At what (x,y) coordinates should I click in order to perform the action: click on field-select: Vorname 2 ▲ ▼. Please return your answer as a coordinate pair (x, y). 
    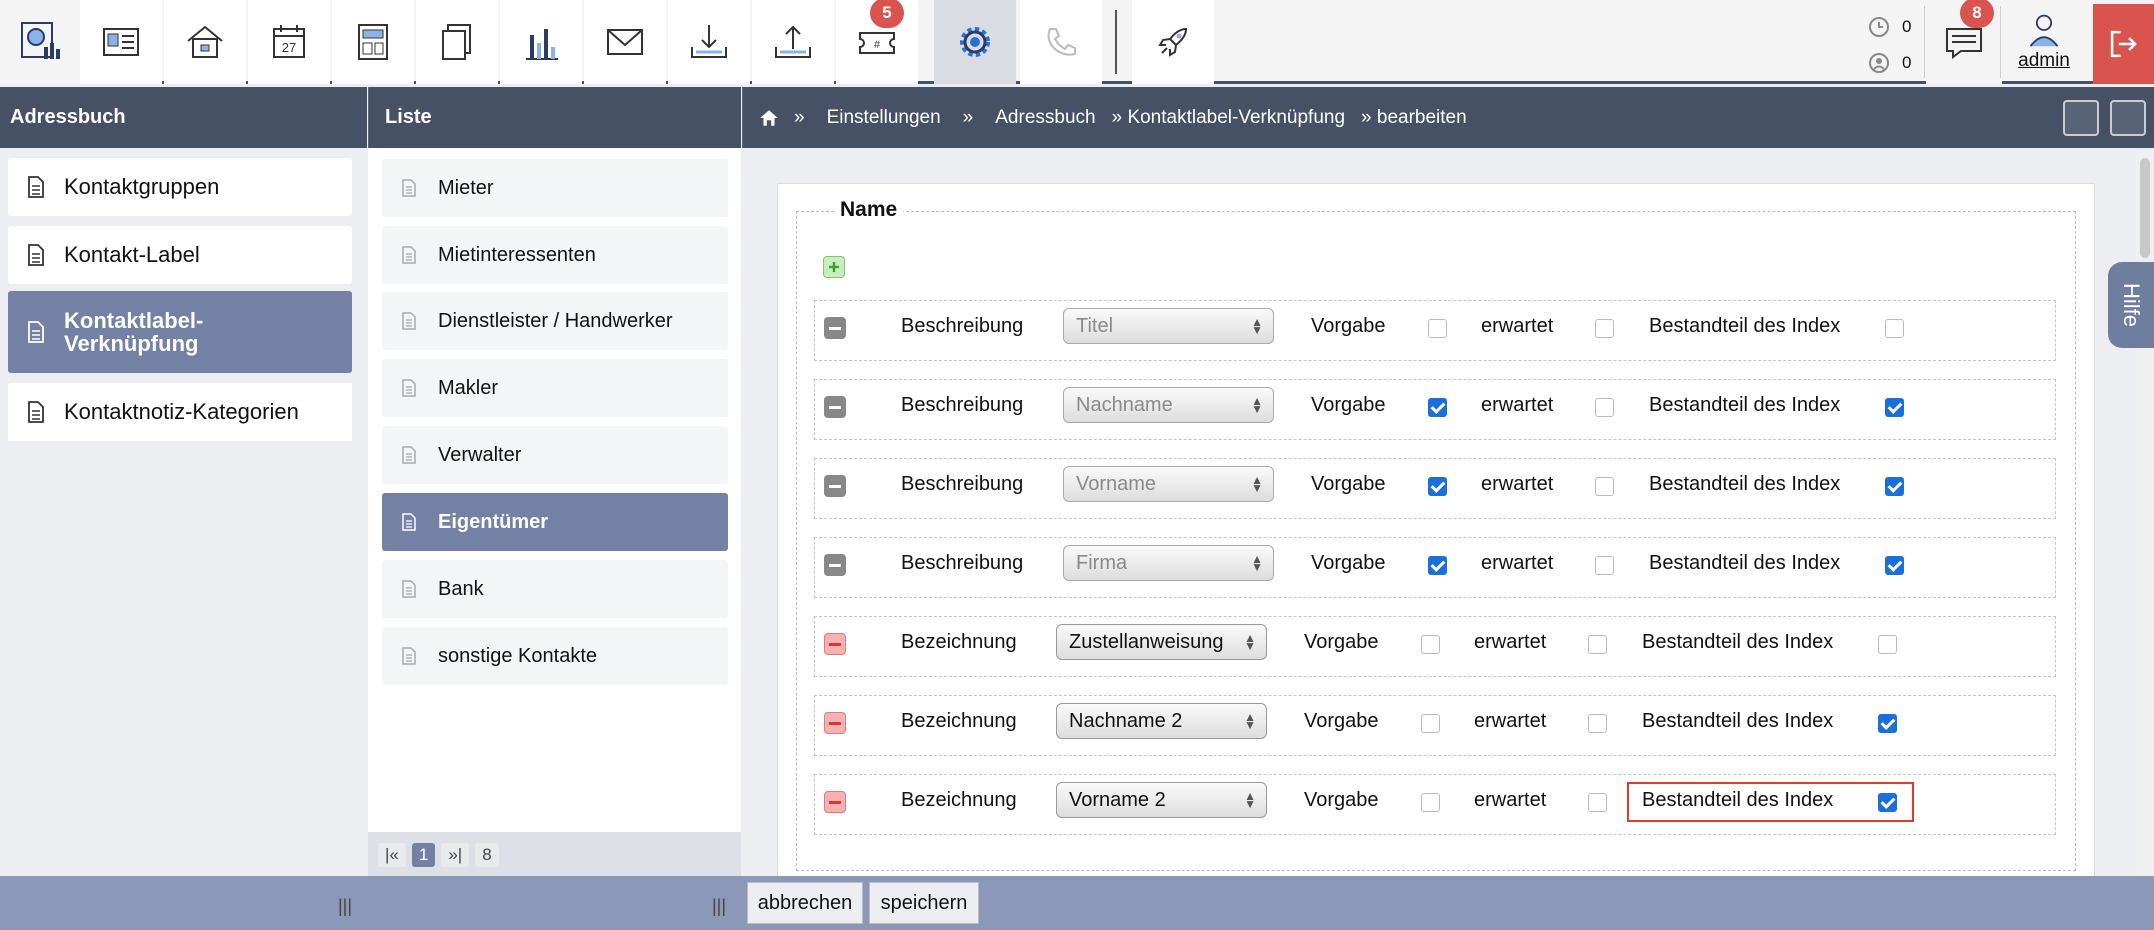
    Looking at the image, I should click on (1161, 800).